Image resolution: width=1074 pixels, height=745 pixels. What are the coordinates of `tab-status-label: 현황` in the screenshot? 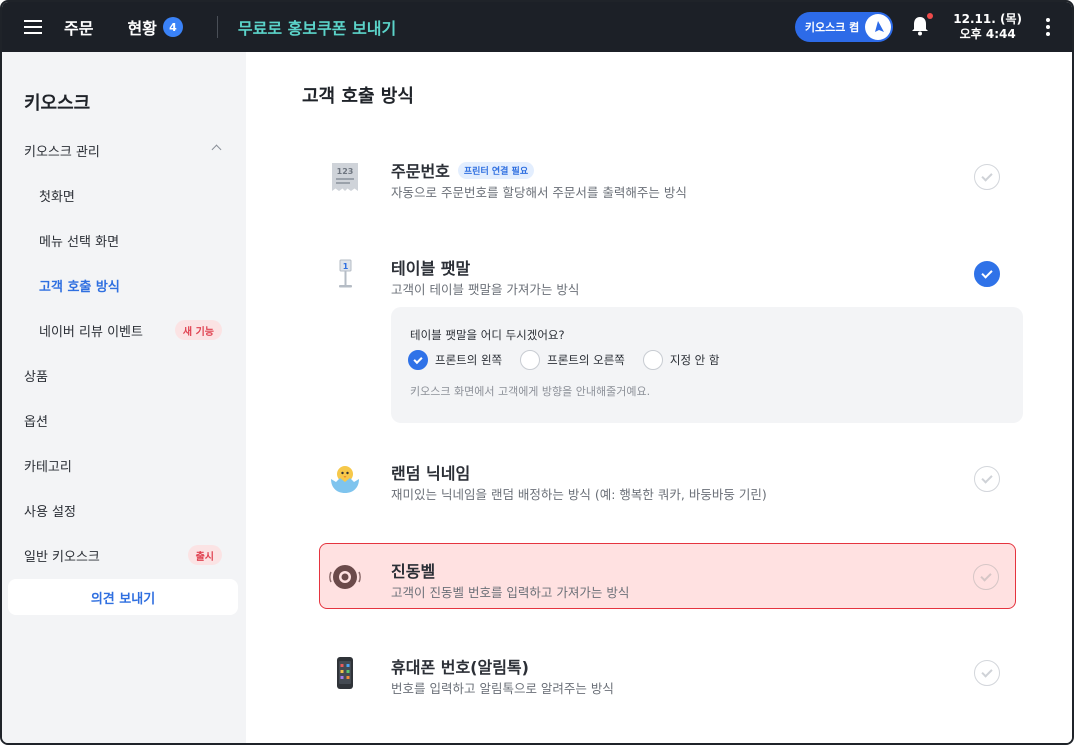 It's located at (142, 28).